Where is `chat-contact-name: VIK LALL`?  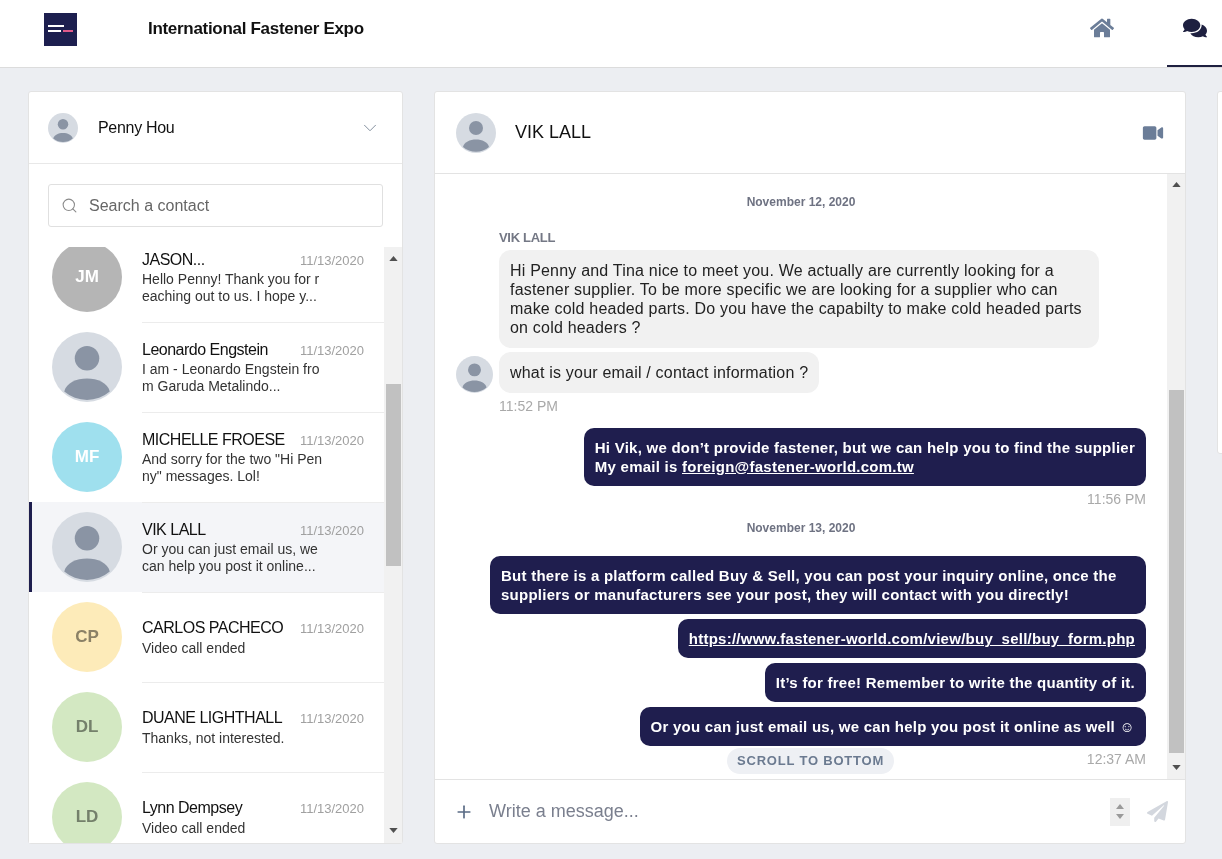
chat-contact-name: VIK LALL is located at coordinates (553, 132).